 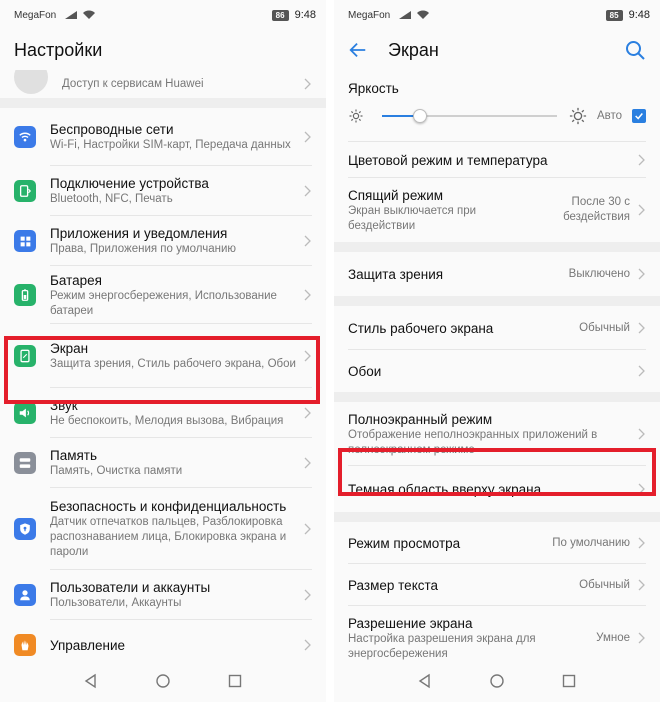 I want to click on brightness-title: Яркость, so click(x=373, y=88).